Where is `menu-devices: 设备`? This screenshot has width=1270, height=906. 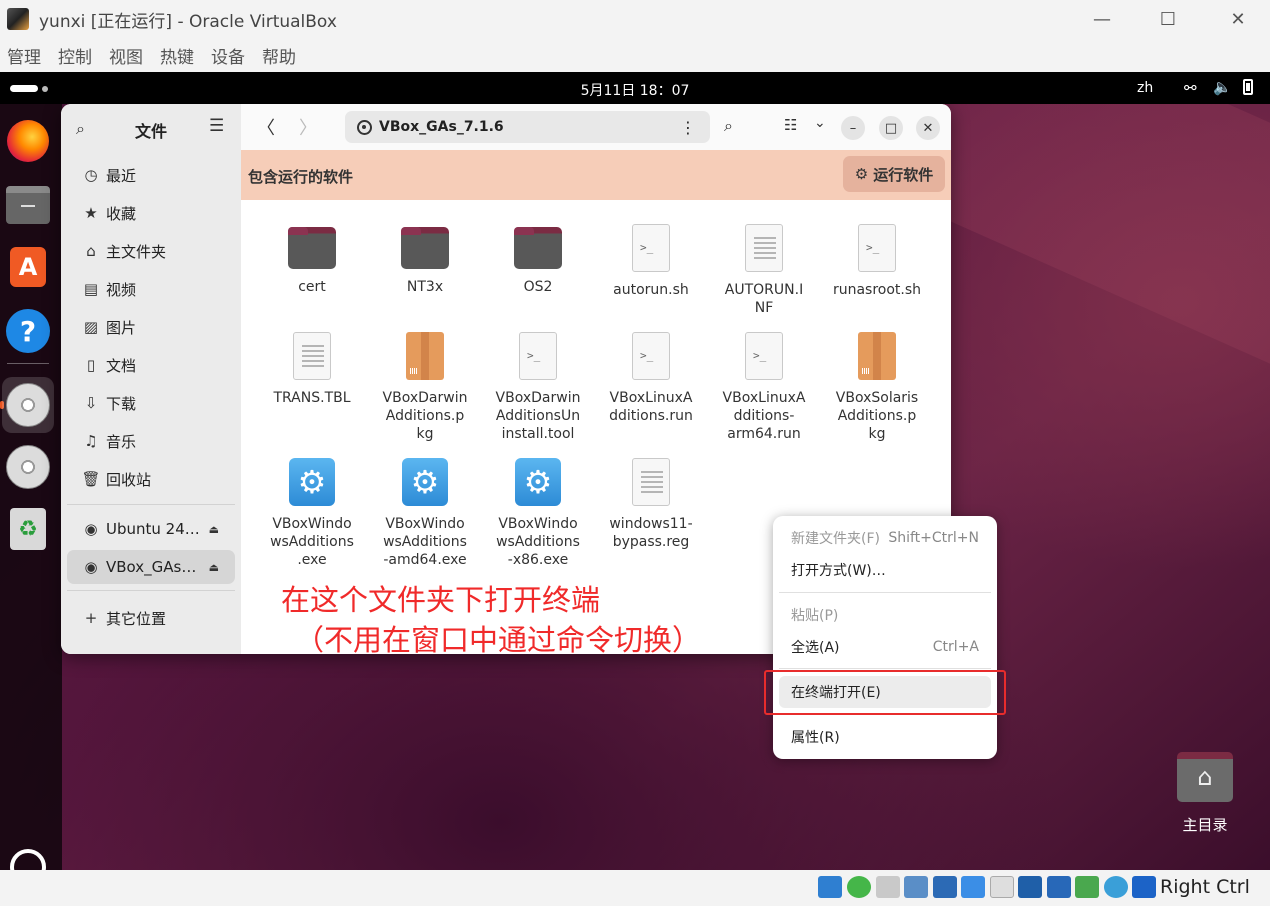 menu-devices: 设备 is located at coordinates (228, 55).